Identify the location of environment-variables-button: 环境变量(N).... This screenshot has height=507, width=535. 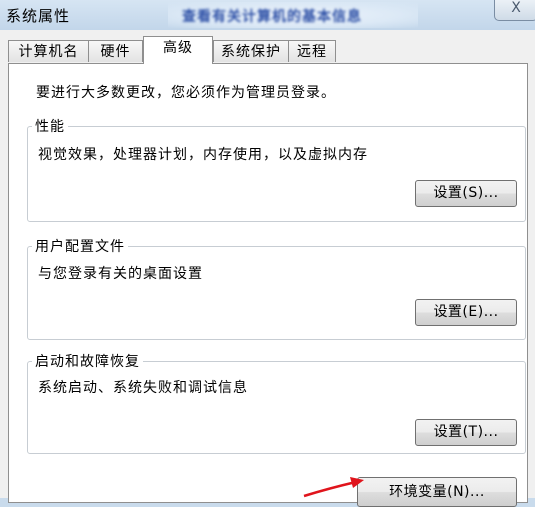
(437, 492).